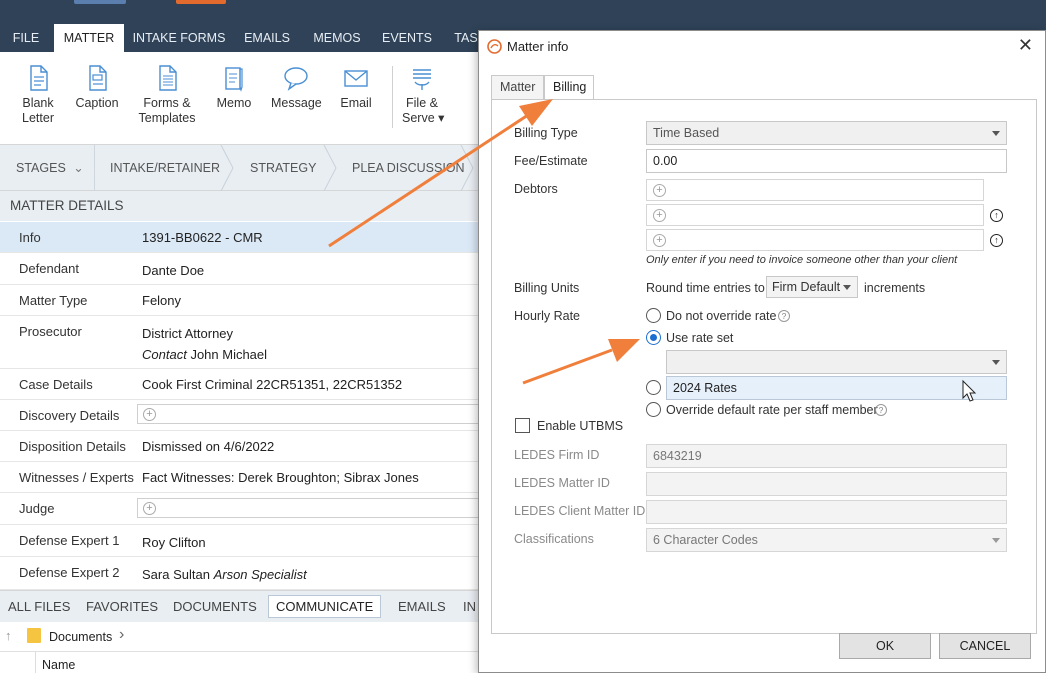 This screenshot has height=673, width=1046. Describe the element at coordinates (522, 425) in the screenshot. I see `enable-utbms-checkbox` at that location.